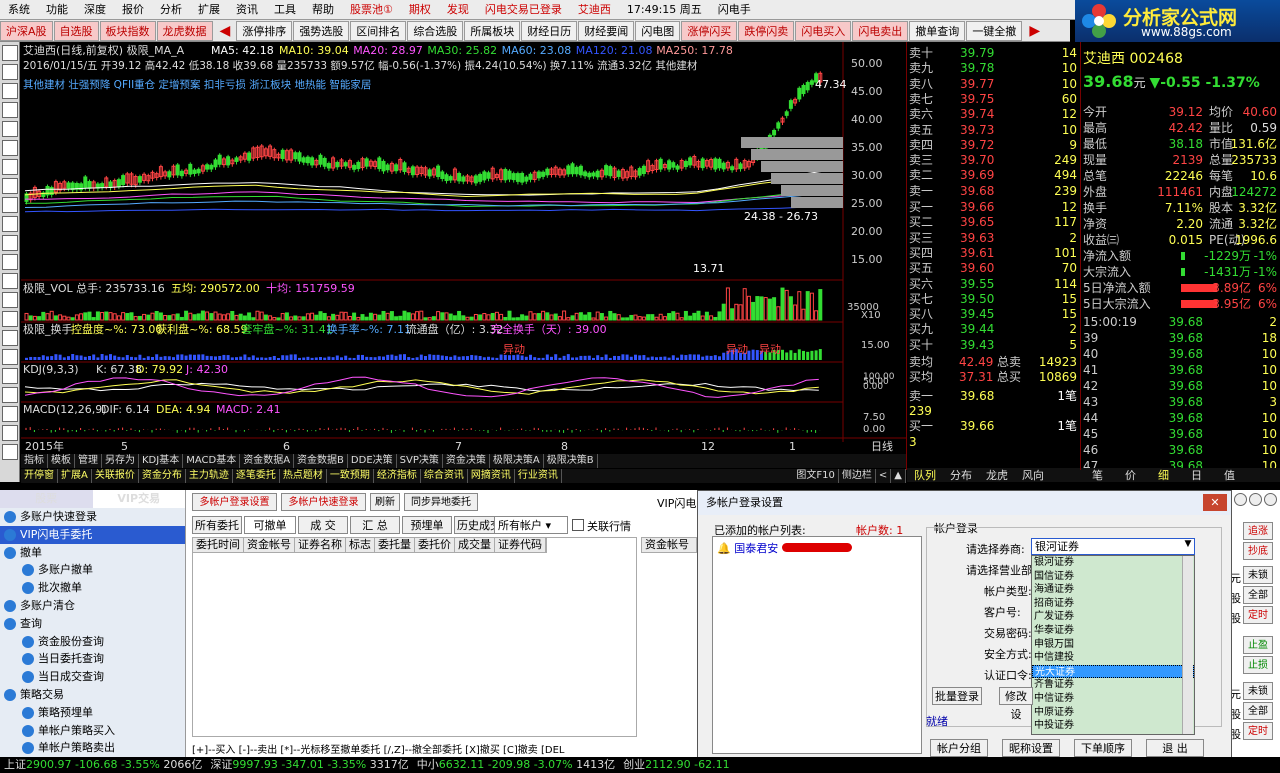 The width and height of the screenshot is (1280, 773). I want to click on trade-top-btn-3: 同步异地委托, so click(441, 502).